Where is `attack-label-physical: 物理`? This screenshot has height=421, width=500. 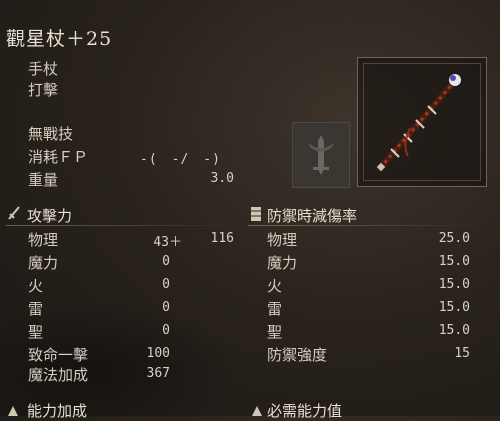 attack-label-physical: 物理 is located at coordinates (43, 240).